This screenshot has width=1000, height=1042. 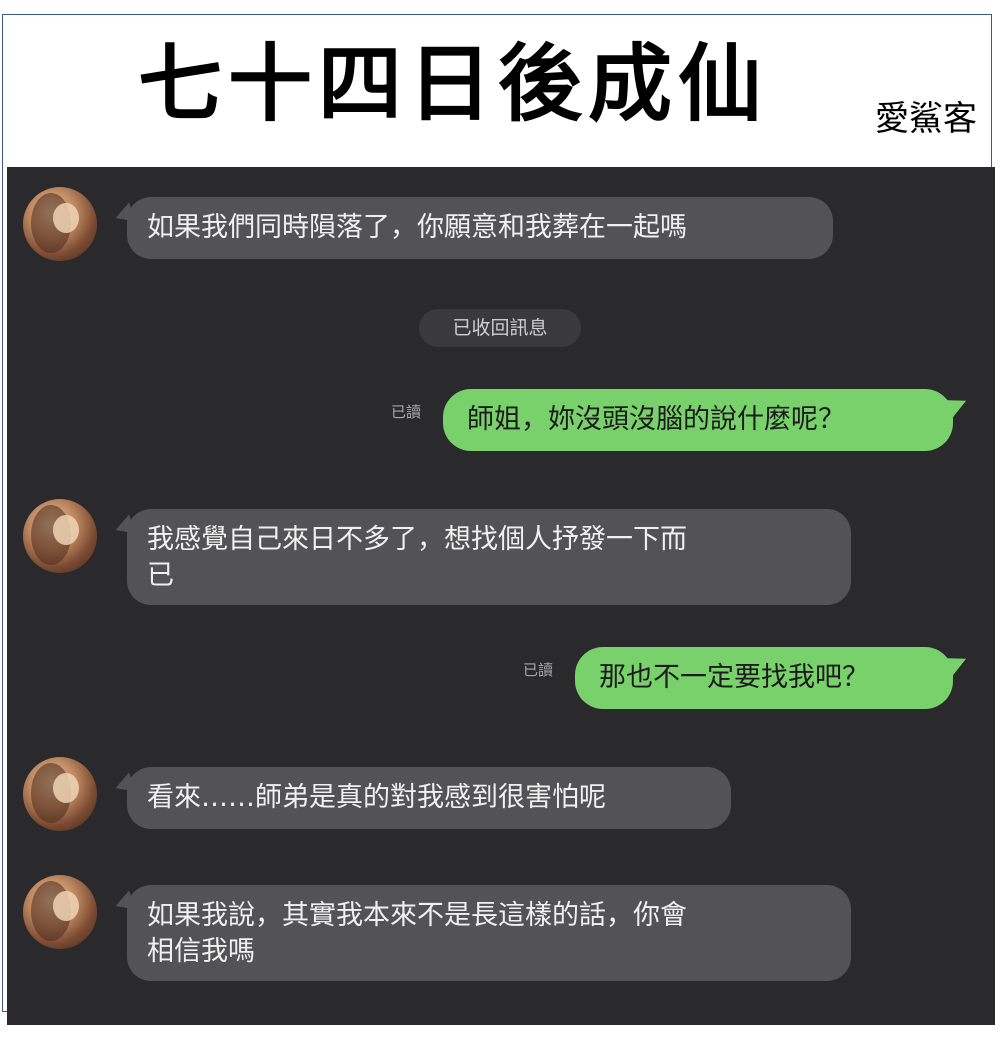 I want to click on message-text: 那也不一定要找我吧？, so click(x=734, y=677).